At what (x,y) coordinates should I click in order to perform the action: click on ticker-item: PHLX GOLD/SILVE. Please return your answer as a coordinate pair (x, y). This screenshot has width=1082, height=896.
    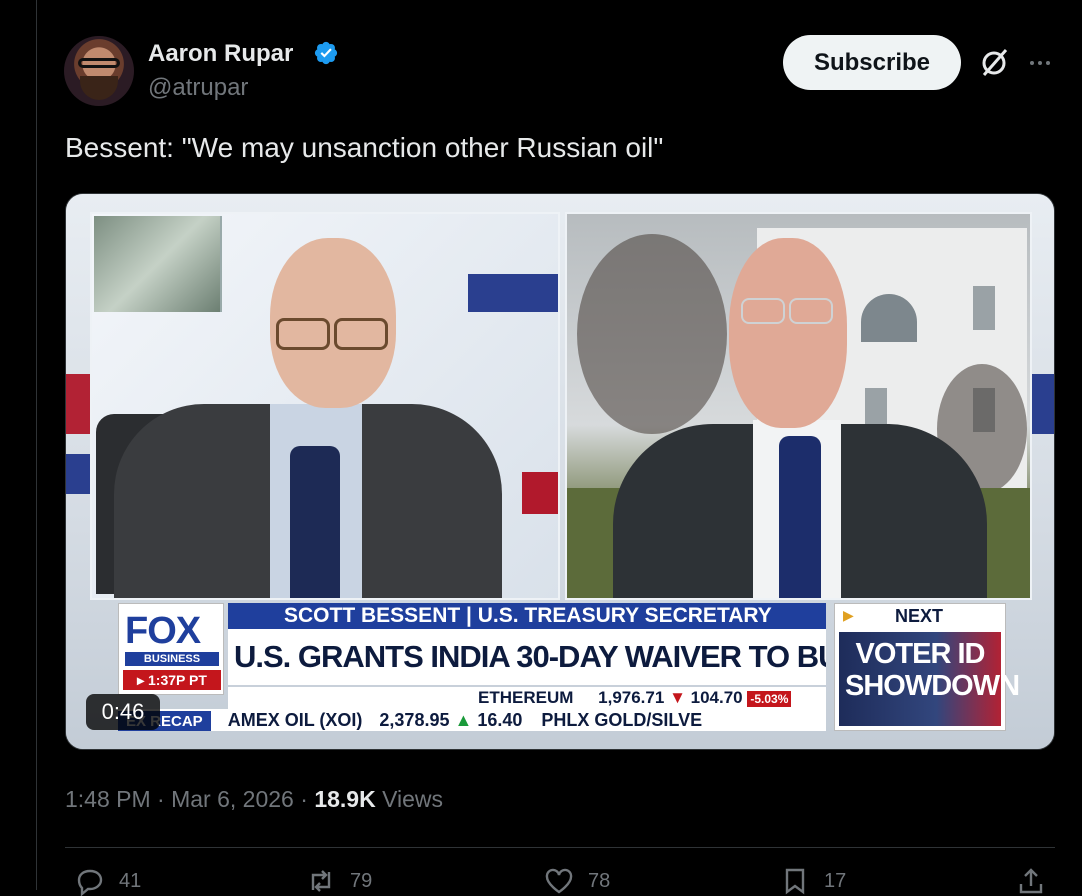
    Looking at the image, I should click on (622, 720).